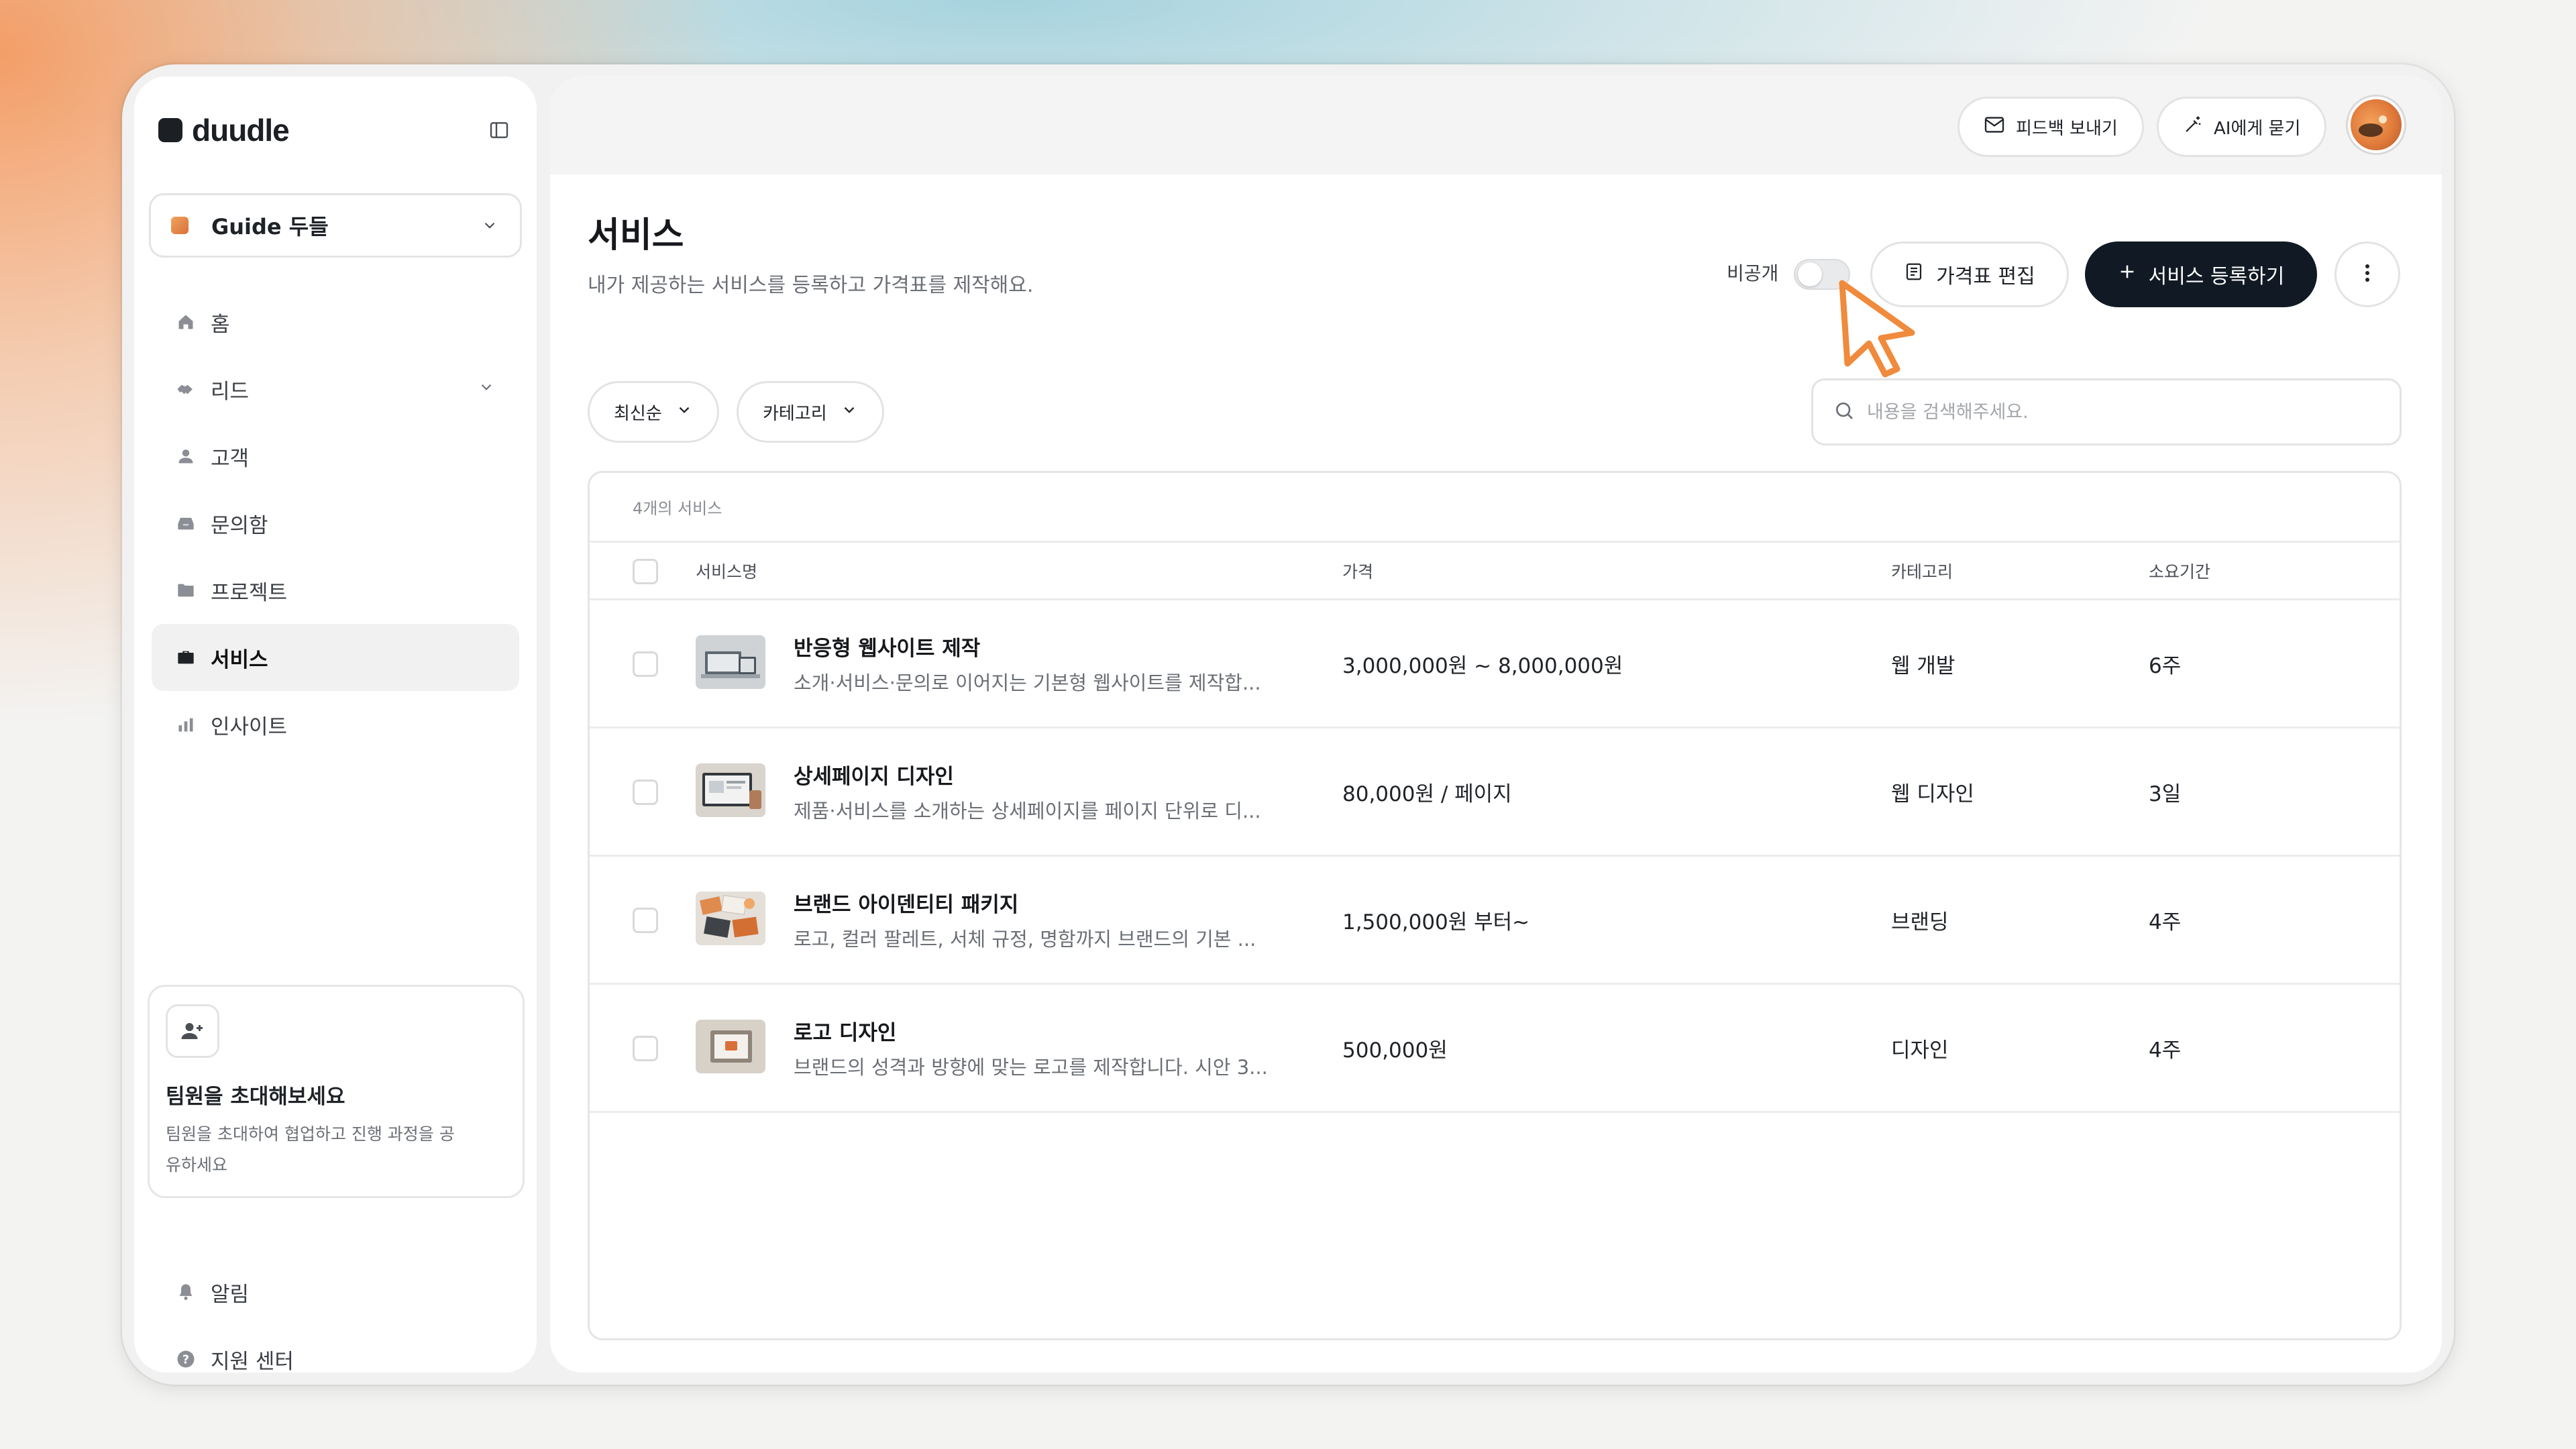 Image resolution: width=2576 pixels, height=1449 pixels. I want to click on sidebar-item-home: 홈, so click(335, 322).